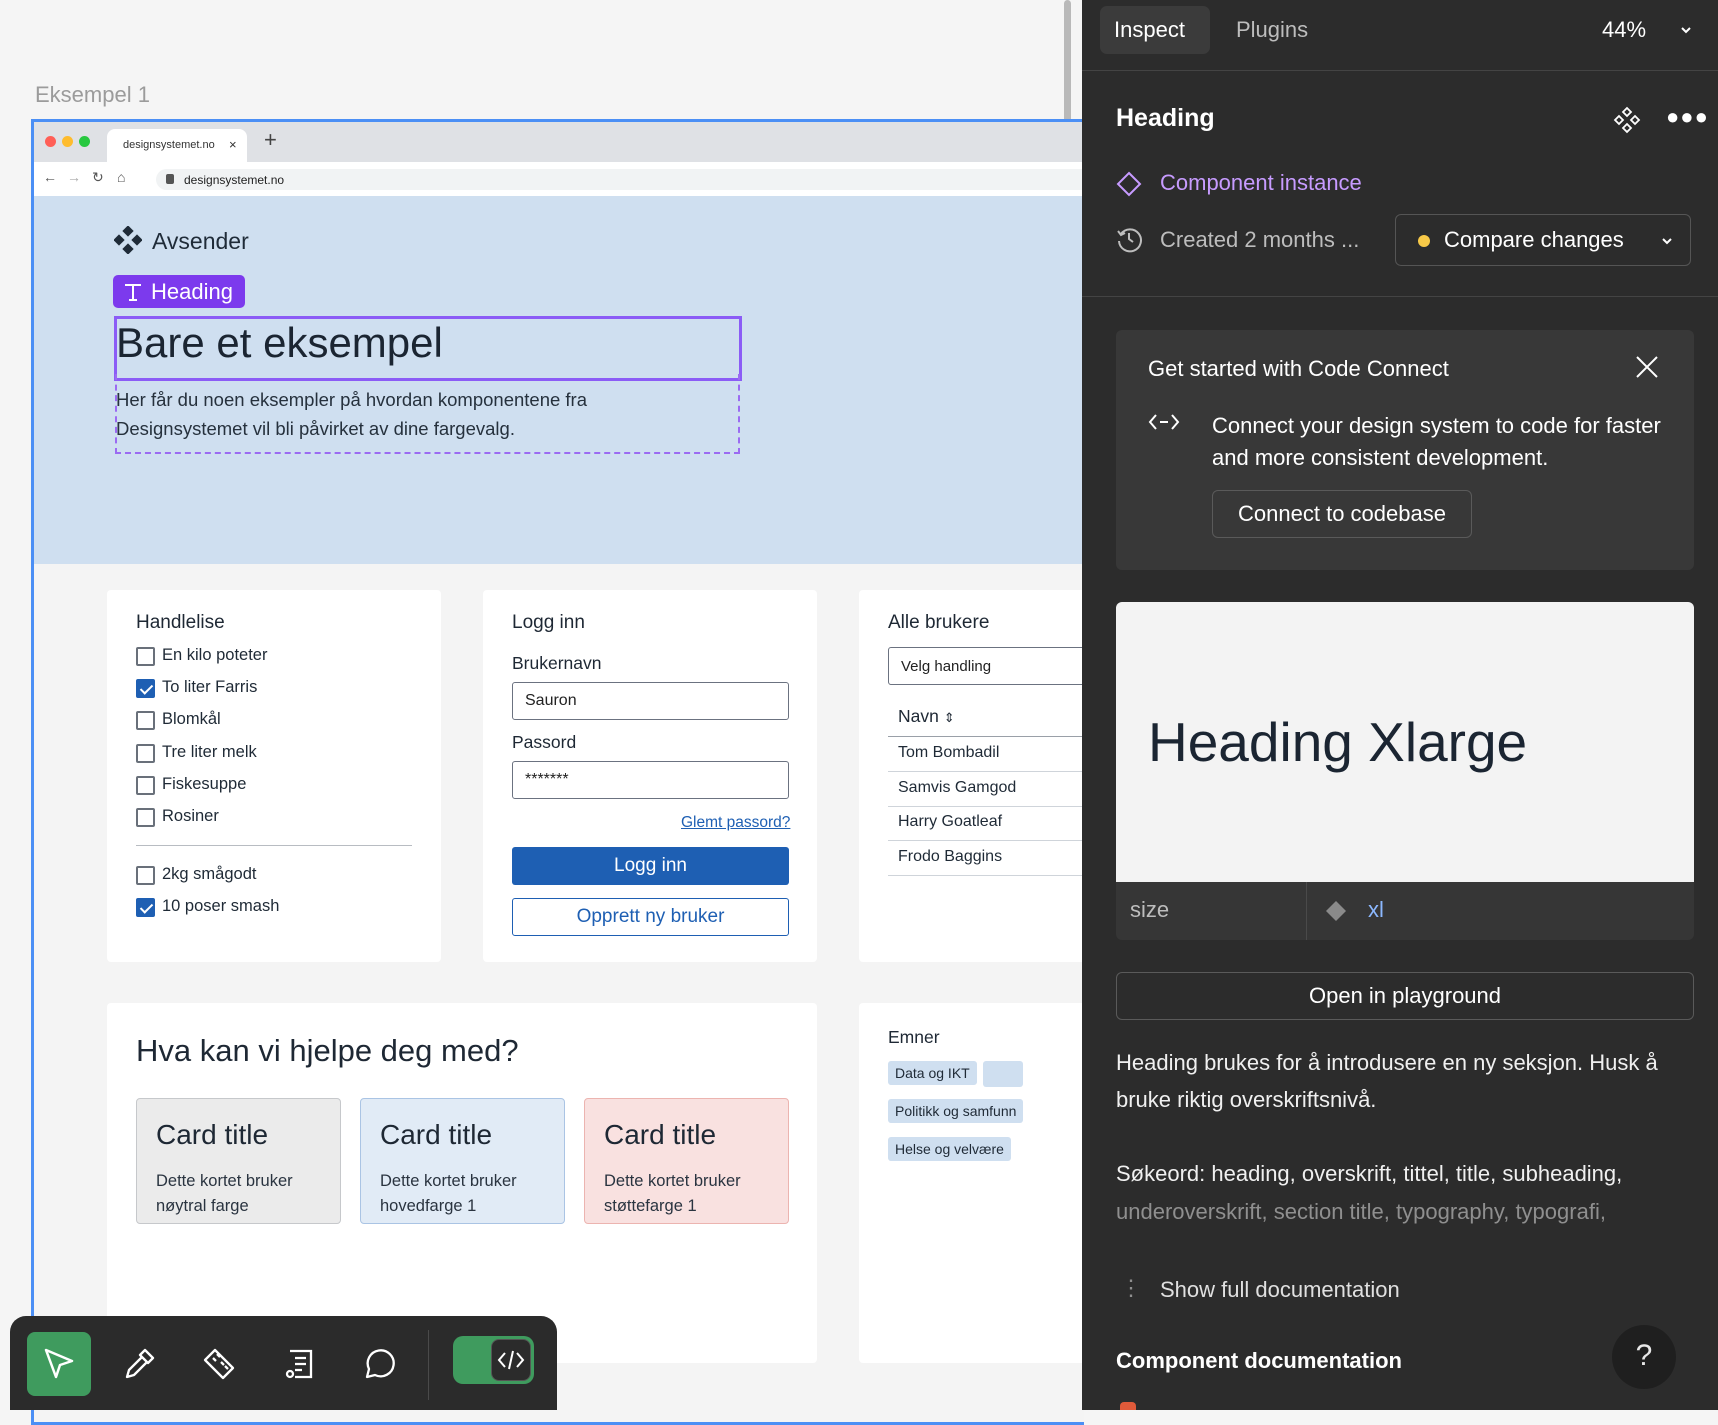  I want to click on comment-tool-button, so click(379, 1364).